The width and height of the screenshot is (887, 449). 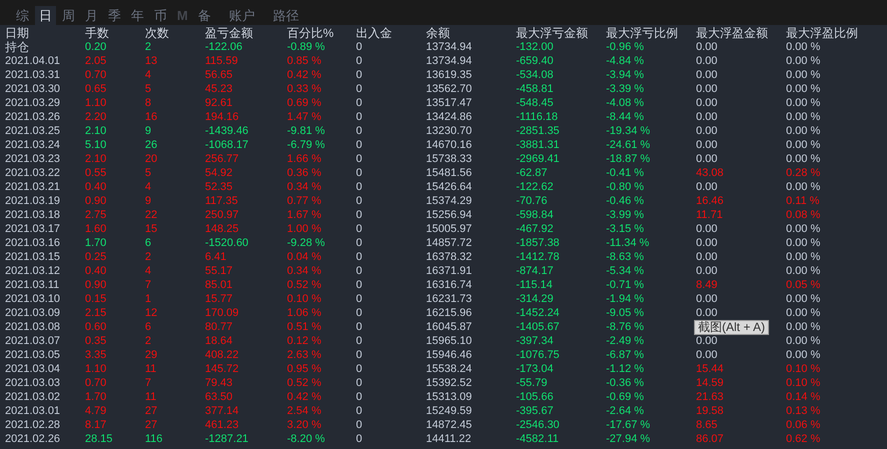 I want to click on table-cell-text: 2021.03.30, so click(x=33, y=89).